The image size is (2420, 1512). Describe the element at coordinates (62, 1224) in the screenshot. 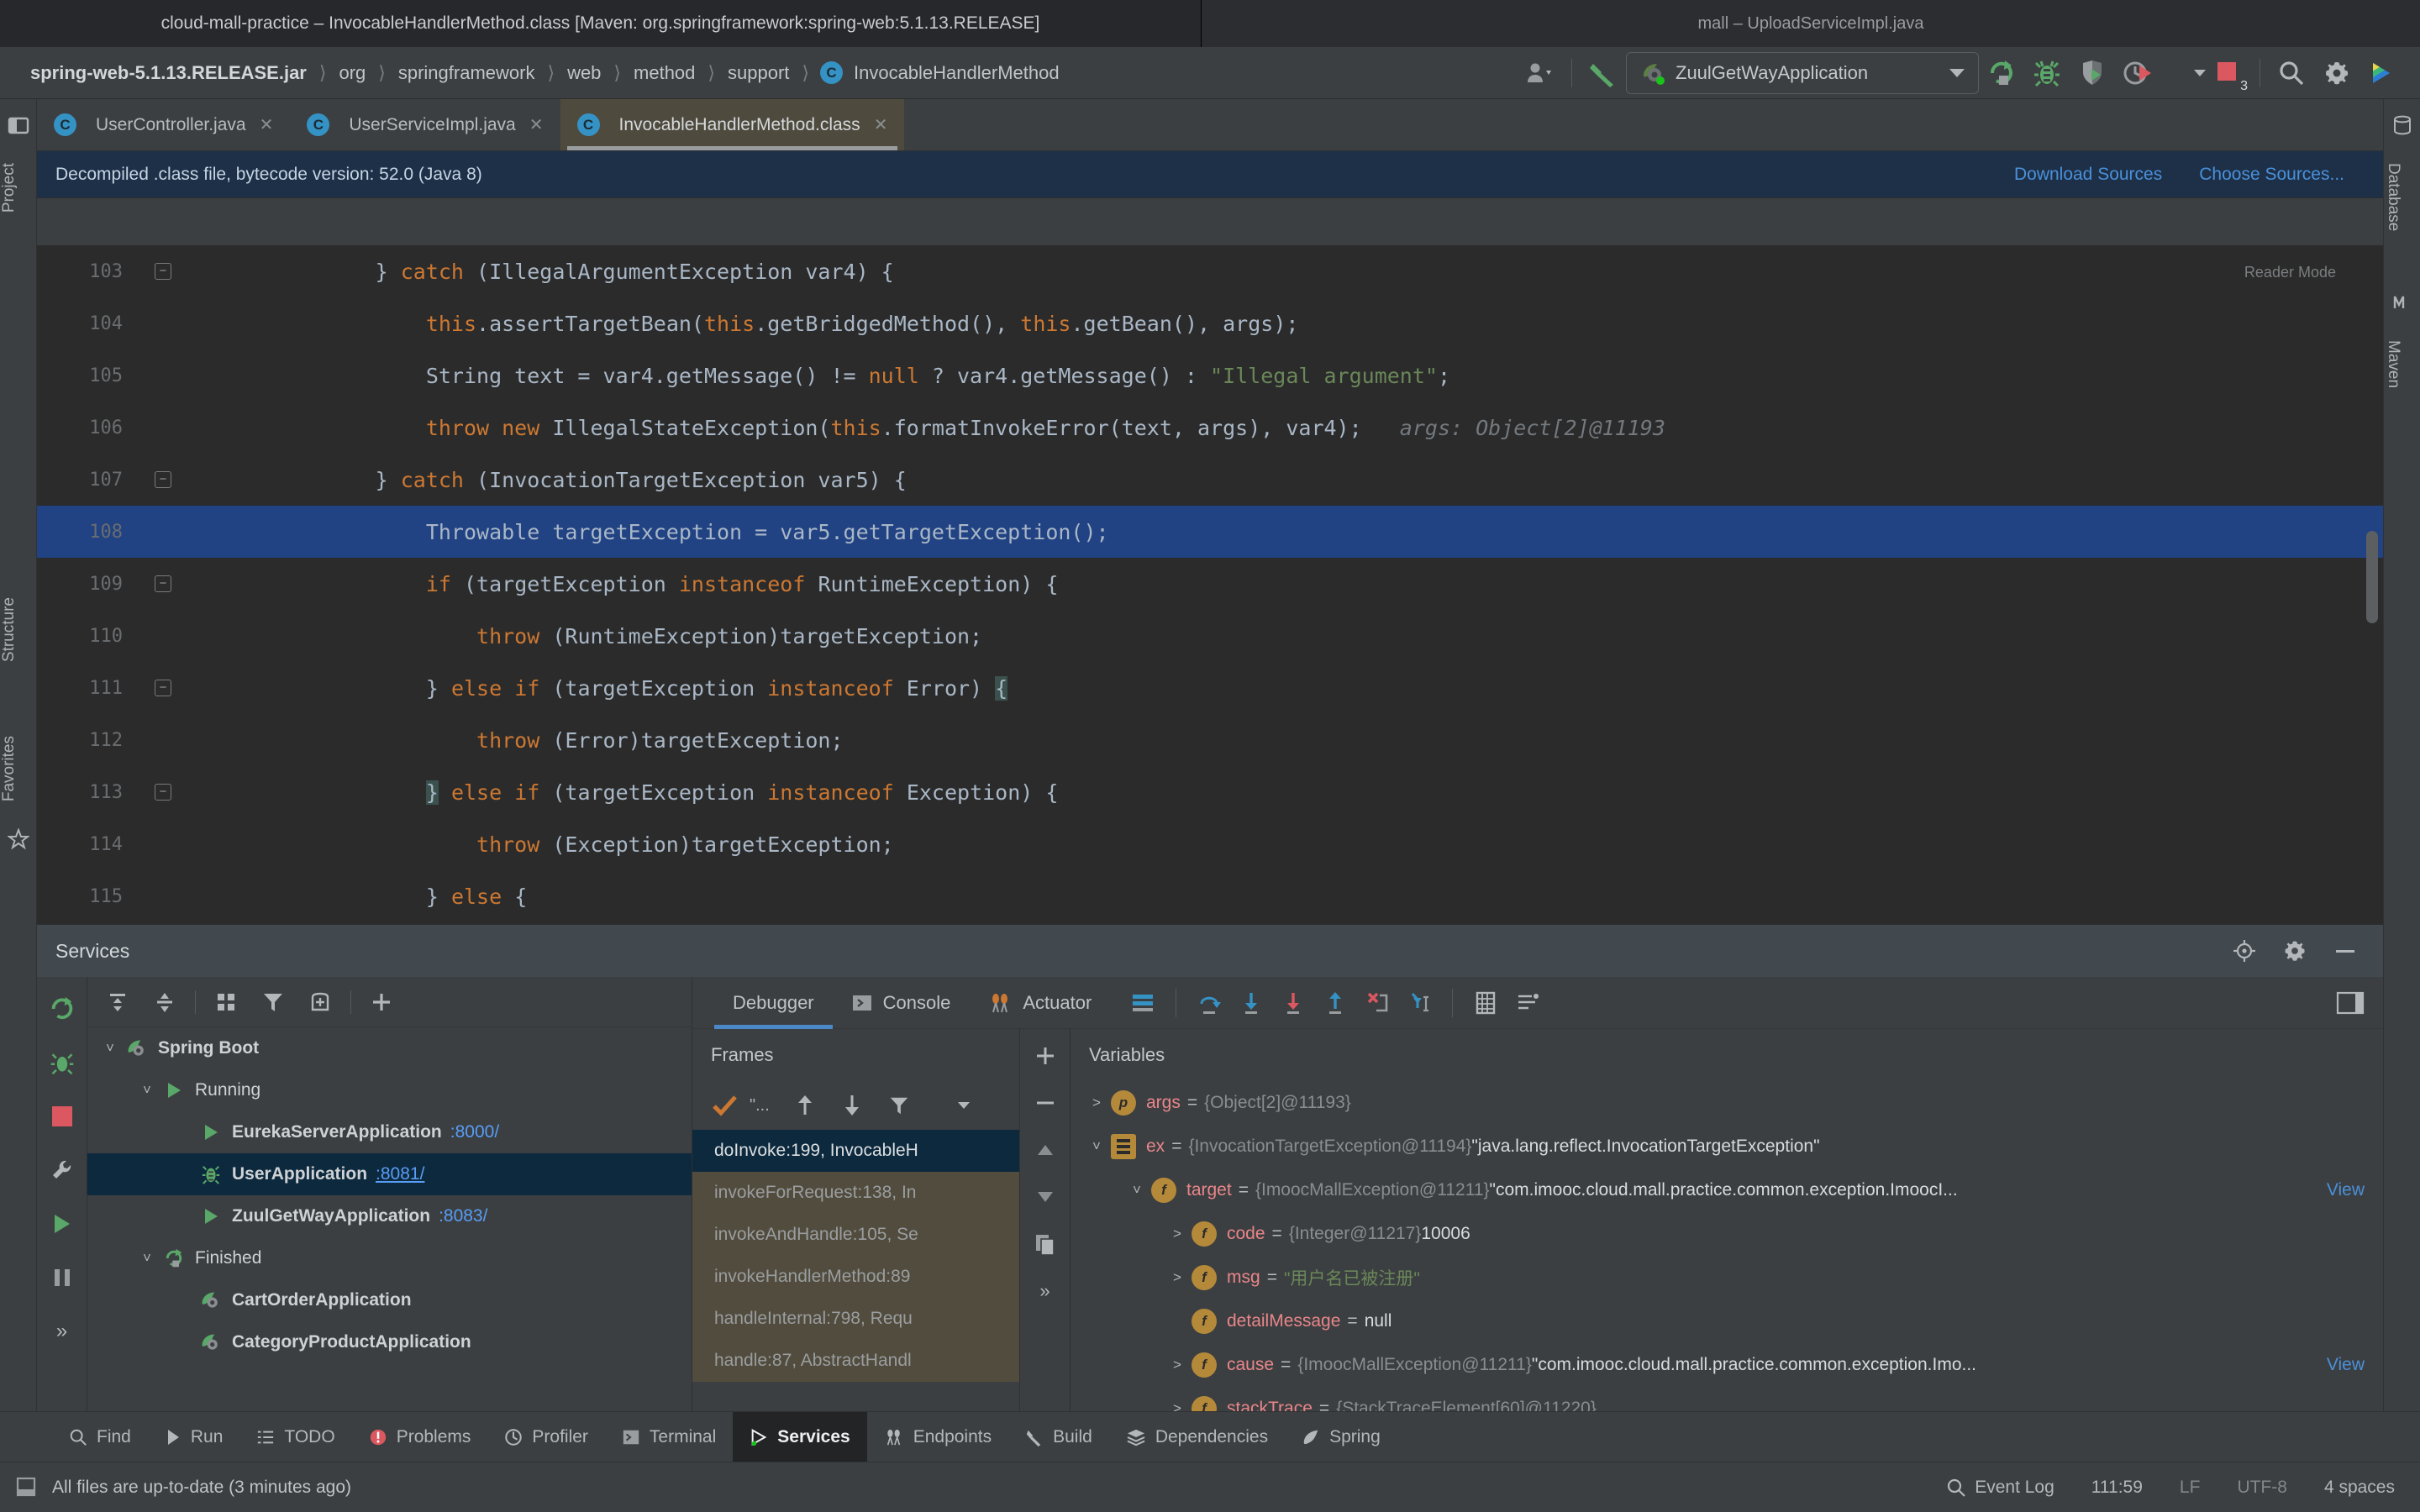

I see `resume-icon` at that location.